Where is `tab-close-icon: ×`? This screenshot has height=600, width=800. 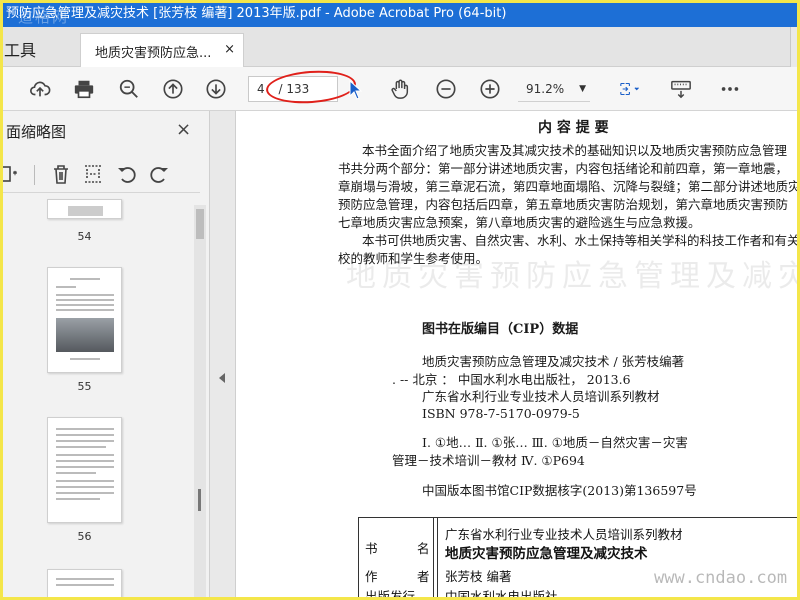
tab-close-icon: × is located at coordinates (229, 49).